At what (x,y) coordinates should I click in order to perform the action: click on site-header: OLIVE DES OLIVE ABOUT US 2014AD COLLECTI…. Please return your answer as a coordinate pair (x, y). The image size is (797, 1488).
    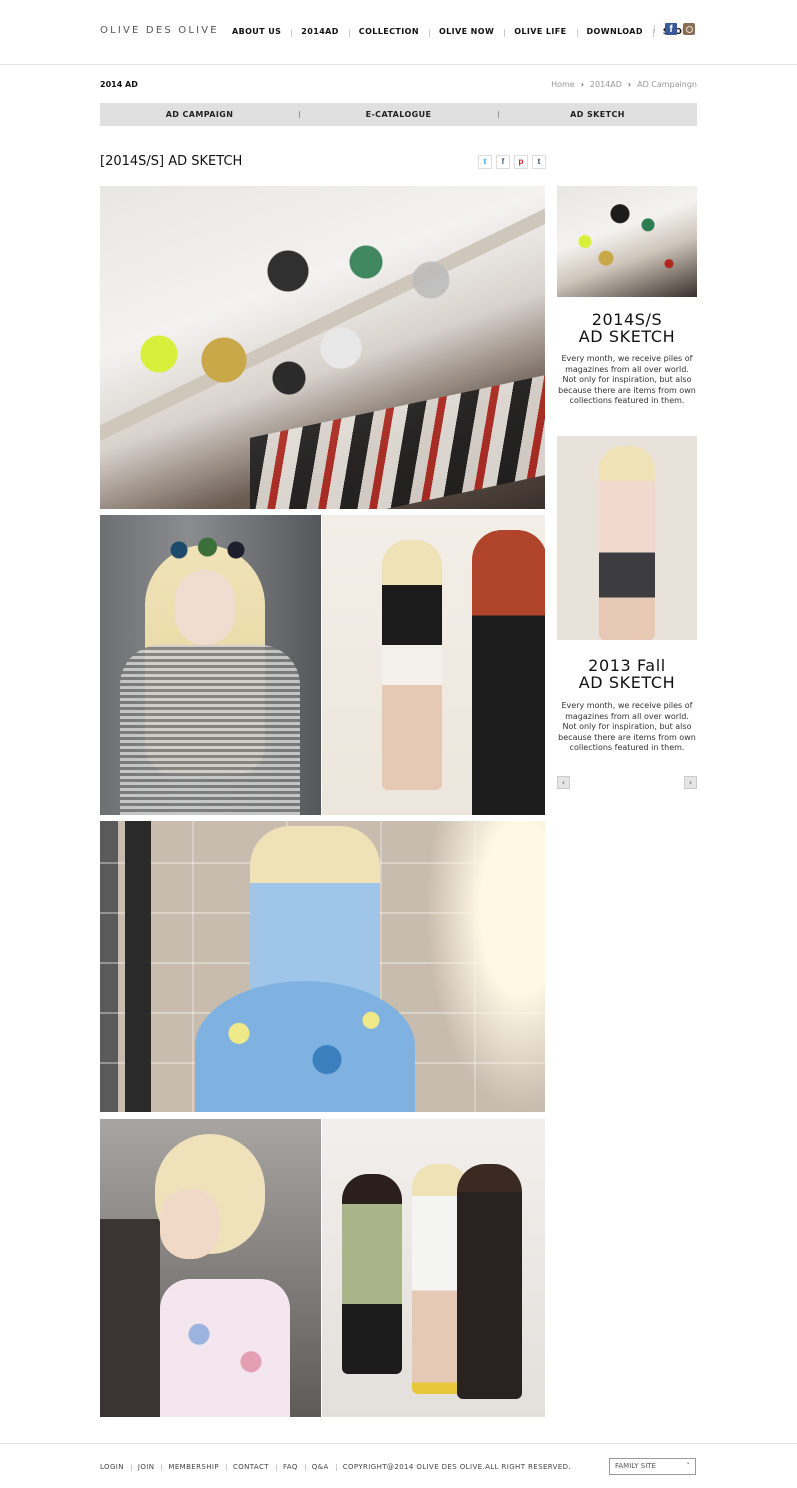
    Looking at the image, I should click on (398, 32).